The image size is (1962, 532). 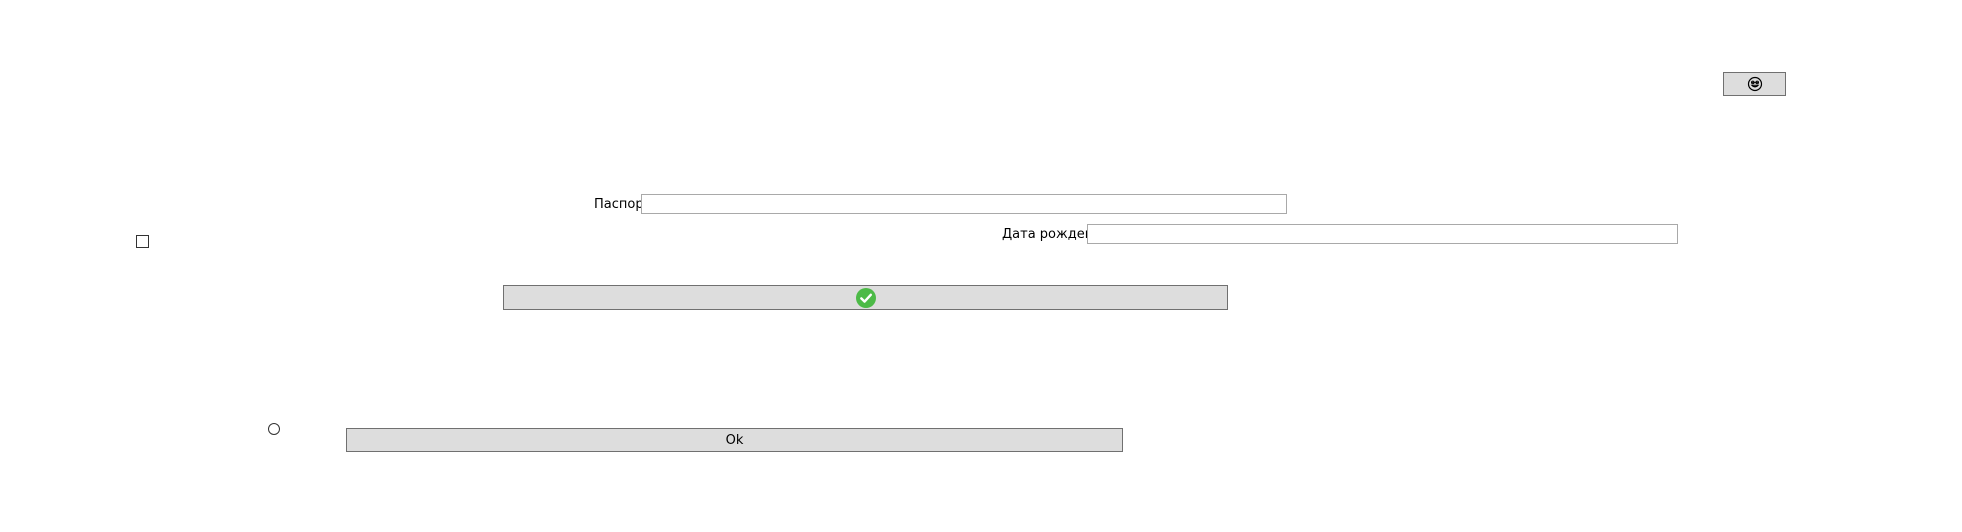 I want to click on checkbox, so click(x=142, y=241).